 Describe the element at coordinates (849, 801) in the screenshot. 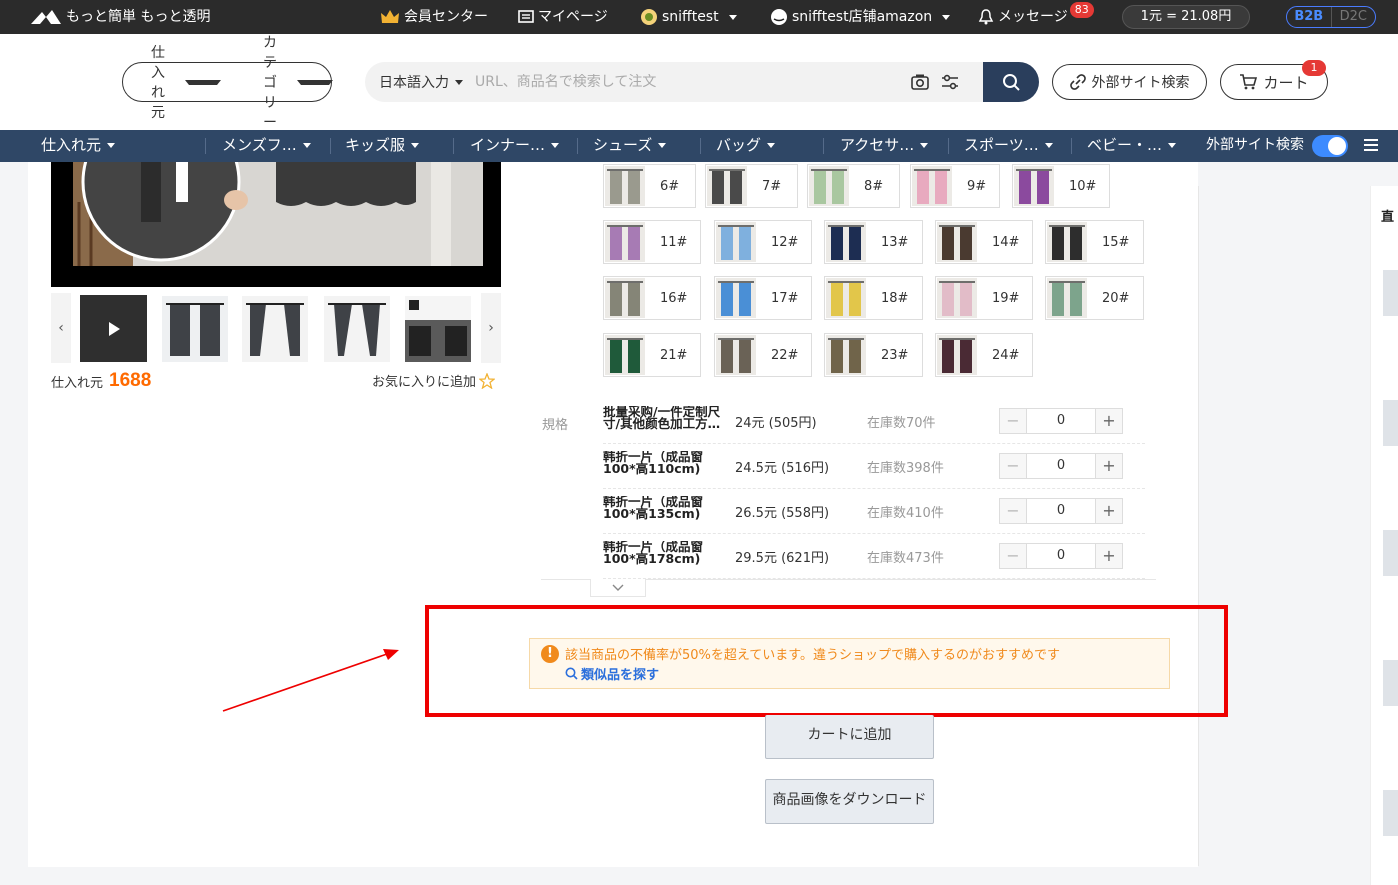

I see `download-images-button: 商品画像をダウンロード` at that location.